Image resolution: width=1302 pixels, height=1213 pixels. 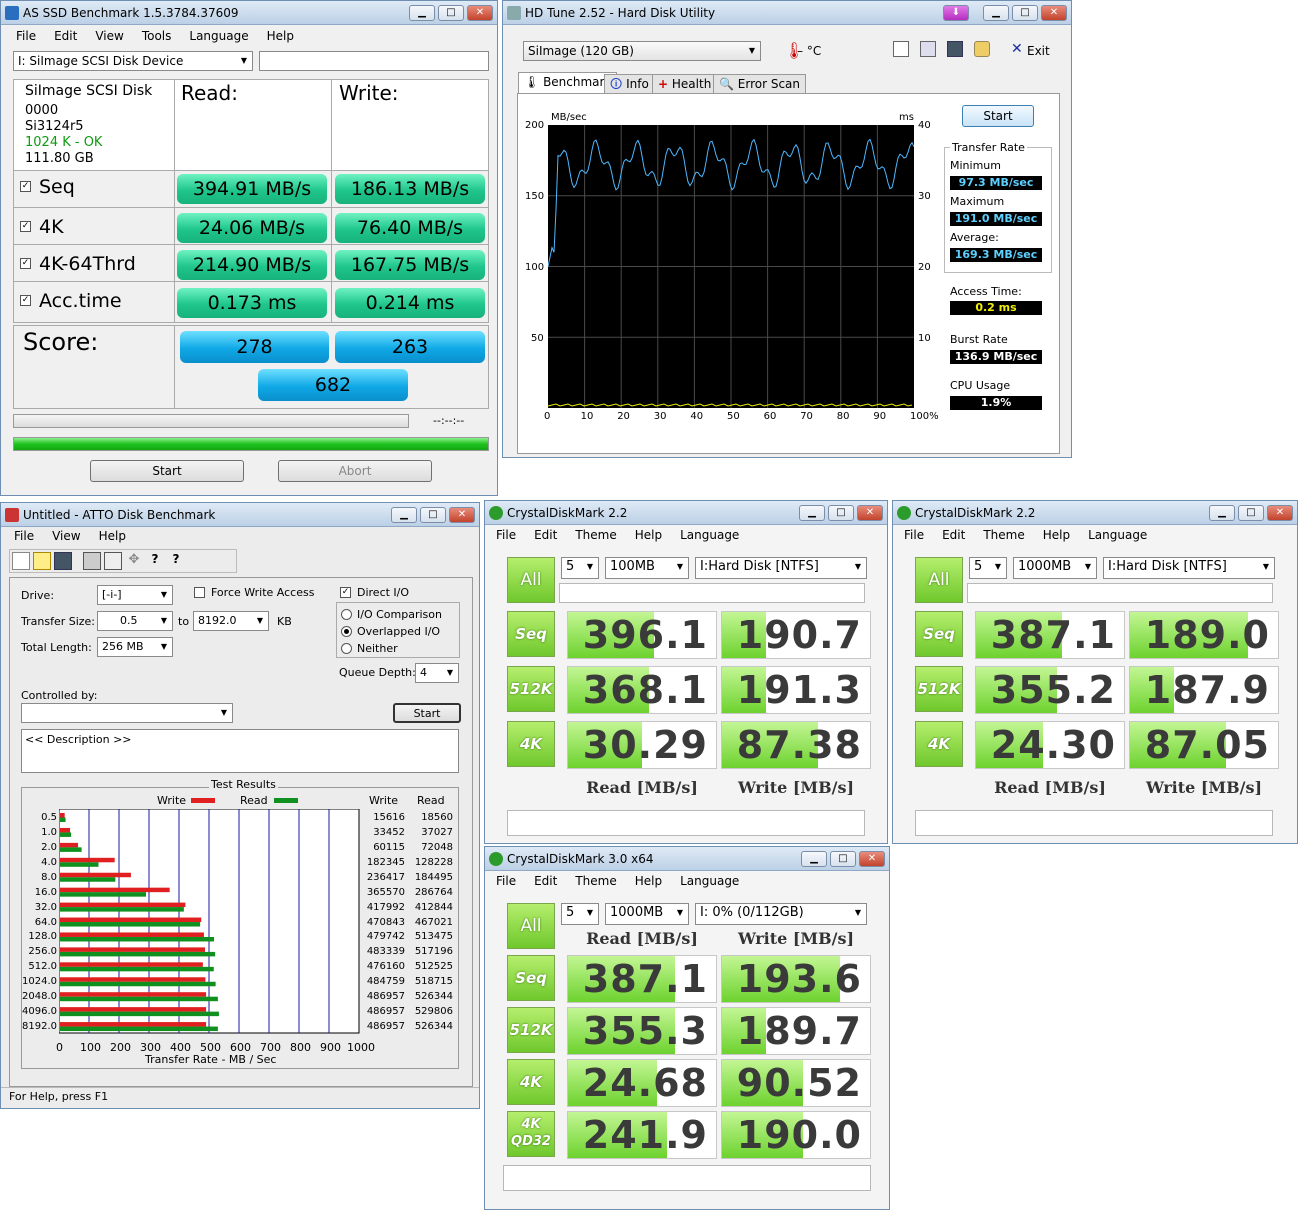 I want to click on hdtune-titlebar: HD Tune 2.52 - Hard Disk Utility ⬇ ▁ □ ✕, so click(x=787, y=13).